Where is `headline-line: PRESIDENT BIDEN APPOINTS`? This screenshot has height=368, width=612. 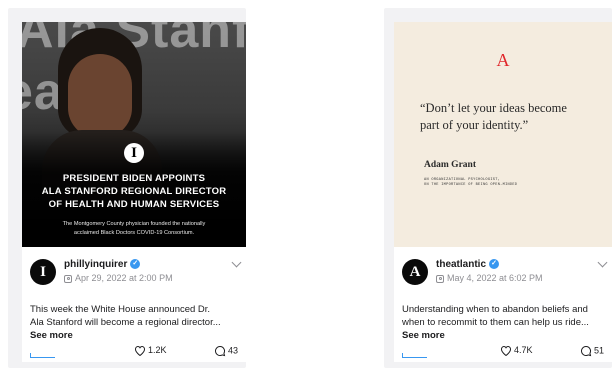 headline-line: PRESIDENT BIDEN APPOINTS is located at coordinates (134, 178).